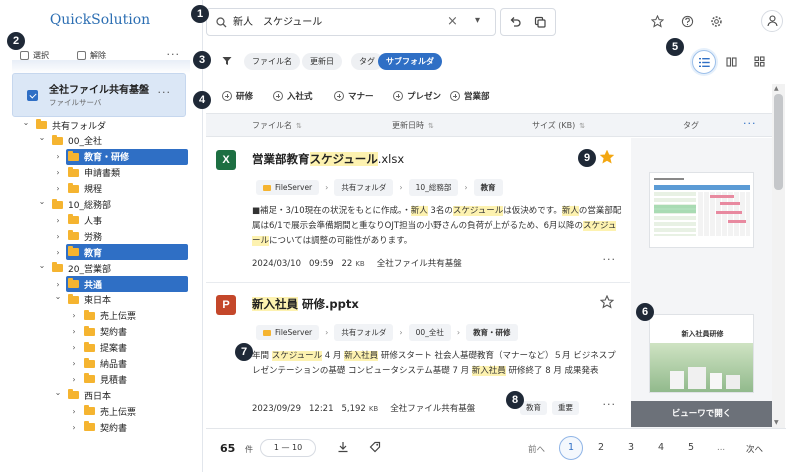 This screenshot has width=799, height=472. What do you see at coordinates (343, 447) in the screenshot?
I see `download-icon` at bounding box center [343, 447].